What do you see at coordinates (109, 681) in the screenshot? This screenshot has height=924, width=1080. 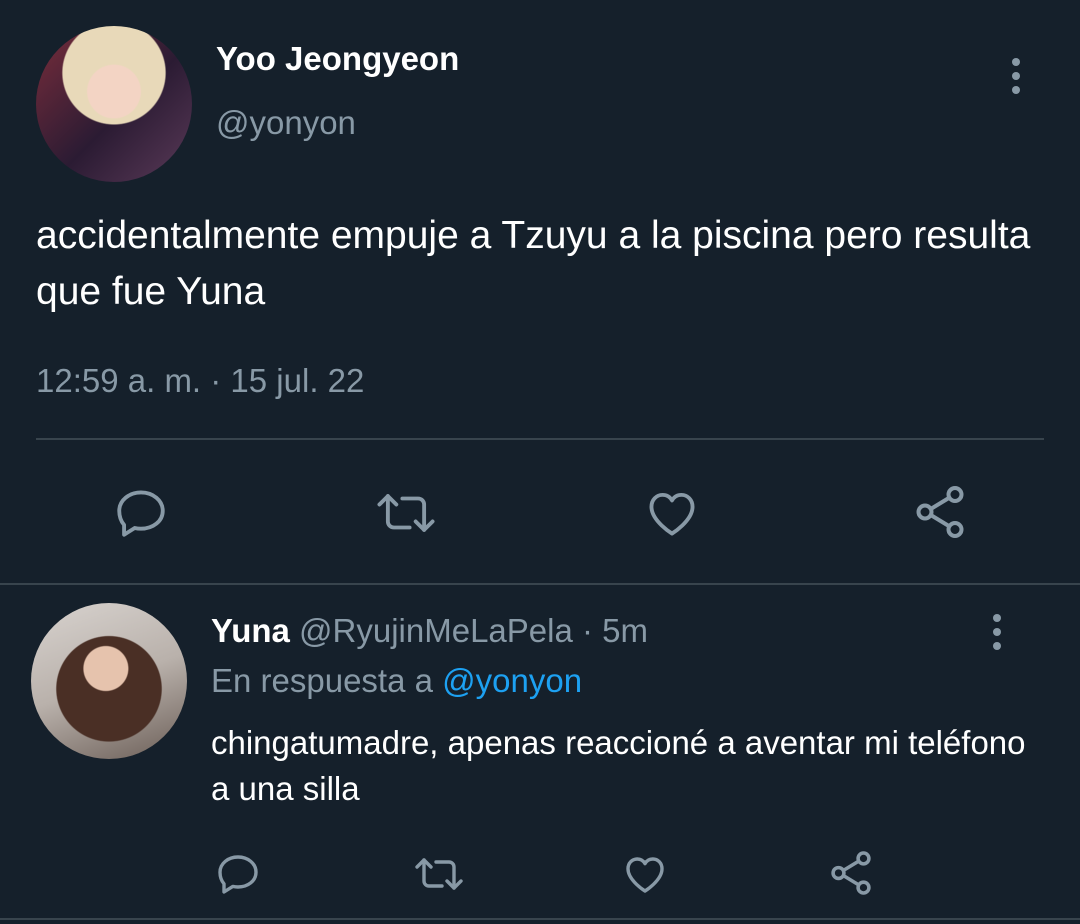 I see `reply-author-avatar` at bounding box center [109, 681].